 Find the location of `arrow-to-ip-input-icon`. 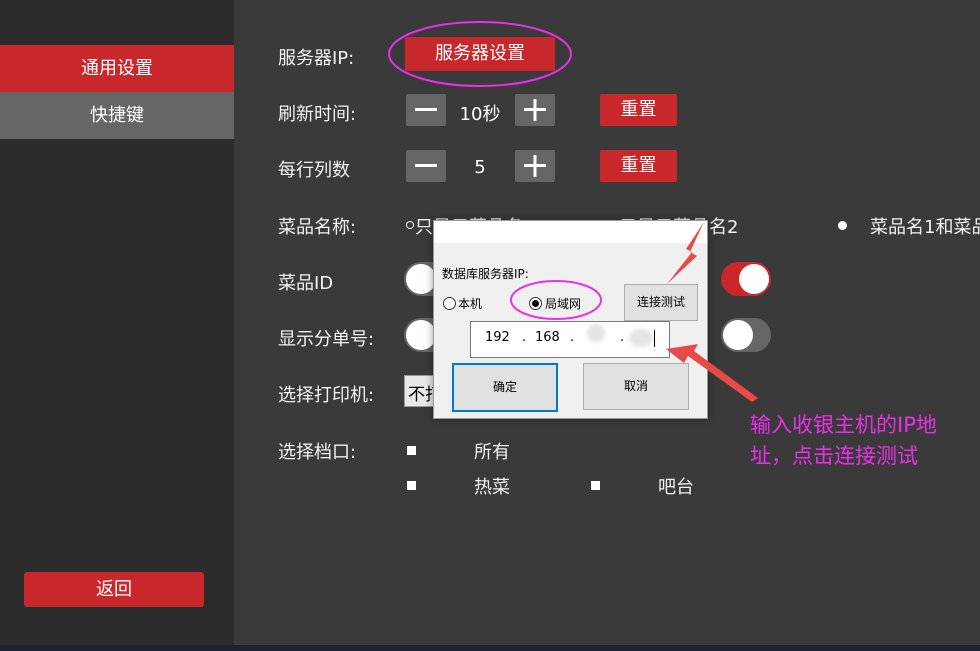

arrow-to-ip-input-icon is located at coordinates (712, 373).